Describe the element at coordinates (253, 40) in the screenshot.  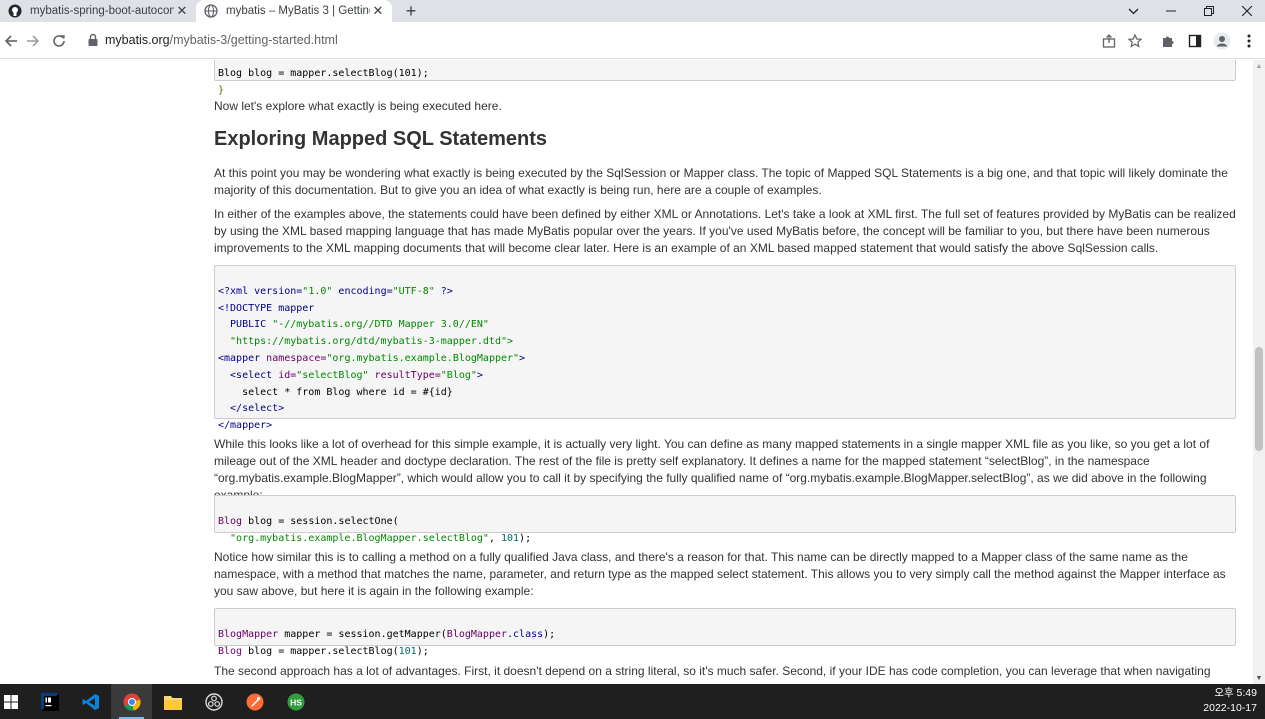
I see `url-path: /mybatis-3/getting-started.html` at that location.